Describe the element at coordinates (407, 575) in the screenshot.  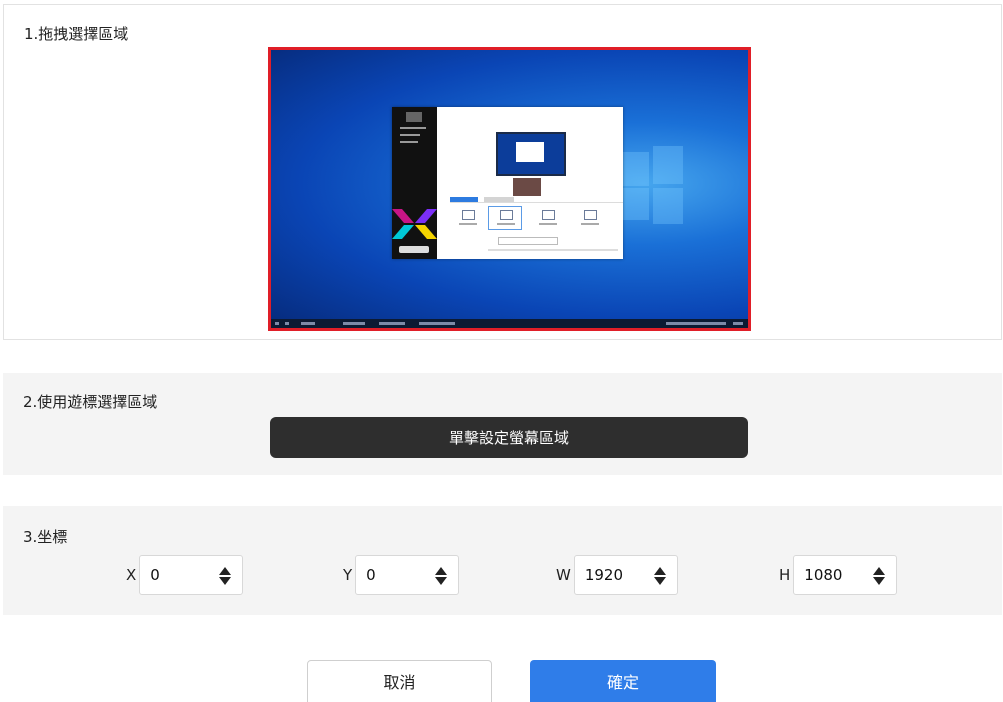
I see `y-input: 0` at that location.